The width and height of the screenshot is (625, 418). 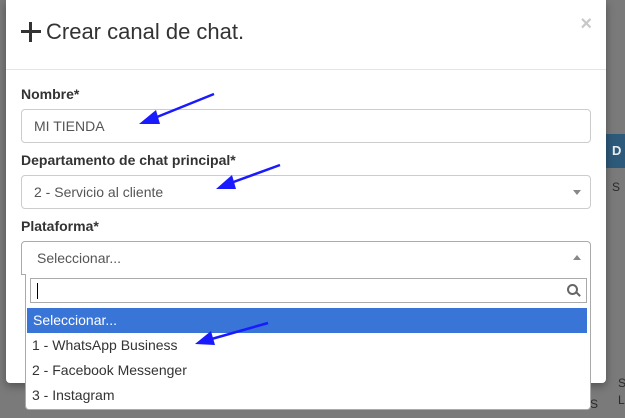 What do you see at coordinates (615, 151) in the screenshot?
I see `background-table-header: D` at bounding box center [615, 151].